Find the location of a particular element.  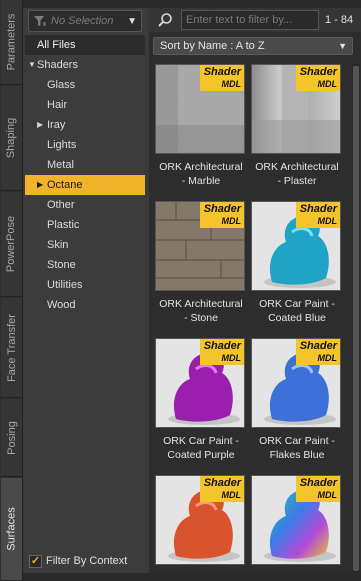

tab-shaping: Shaping is located at coordinates (11, 138).